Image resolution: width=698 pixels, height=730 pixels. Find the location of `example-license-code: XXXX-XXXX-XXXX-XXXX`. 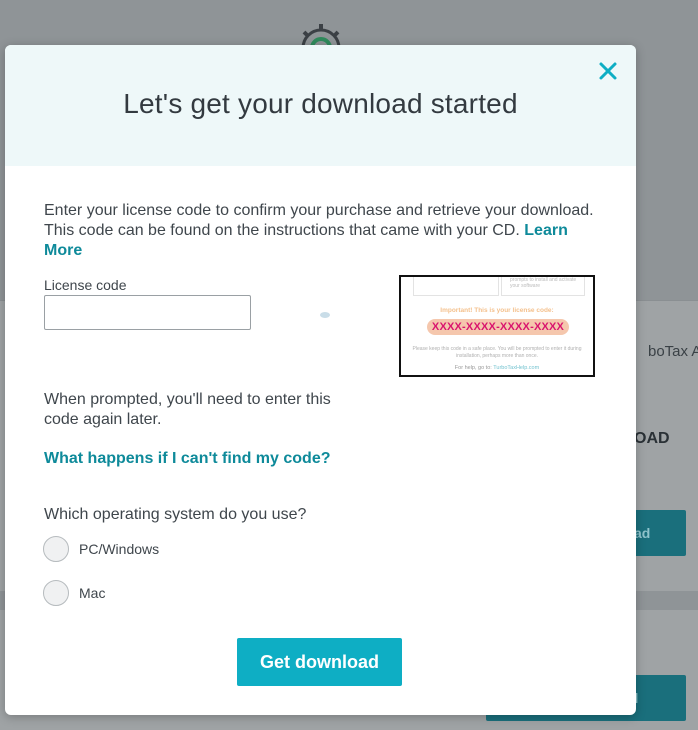

example-license-code: XXXX-XXXX-XXXX-XXXX is located at coordinates (498, 327).